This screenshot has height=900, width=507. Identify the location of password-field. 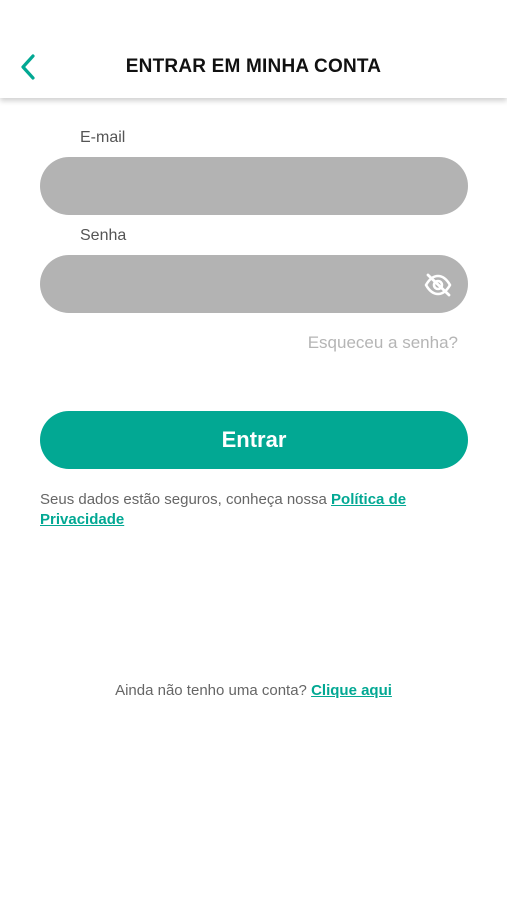
(254, 284).